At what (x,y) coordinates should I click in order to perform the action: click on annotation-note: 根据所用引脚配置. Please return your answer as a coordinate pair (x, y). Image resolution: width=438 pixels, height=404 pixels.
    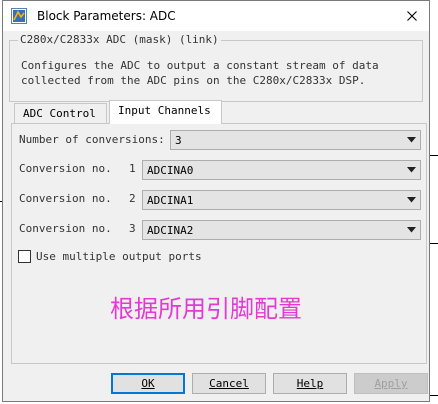
    Looking at the image, I should click on (206, 309).